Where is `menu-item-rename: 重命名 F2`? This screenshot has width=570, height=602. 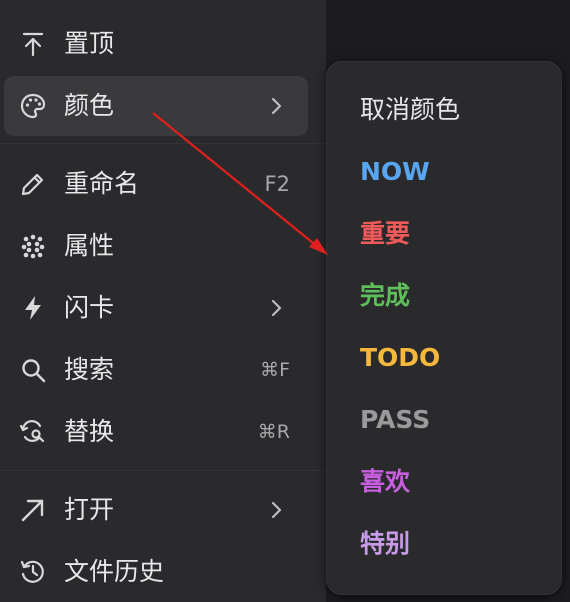
menu-item-rename: 重命名 F2 is located at coordinates (156, 184).